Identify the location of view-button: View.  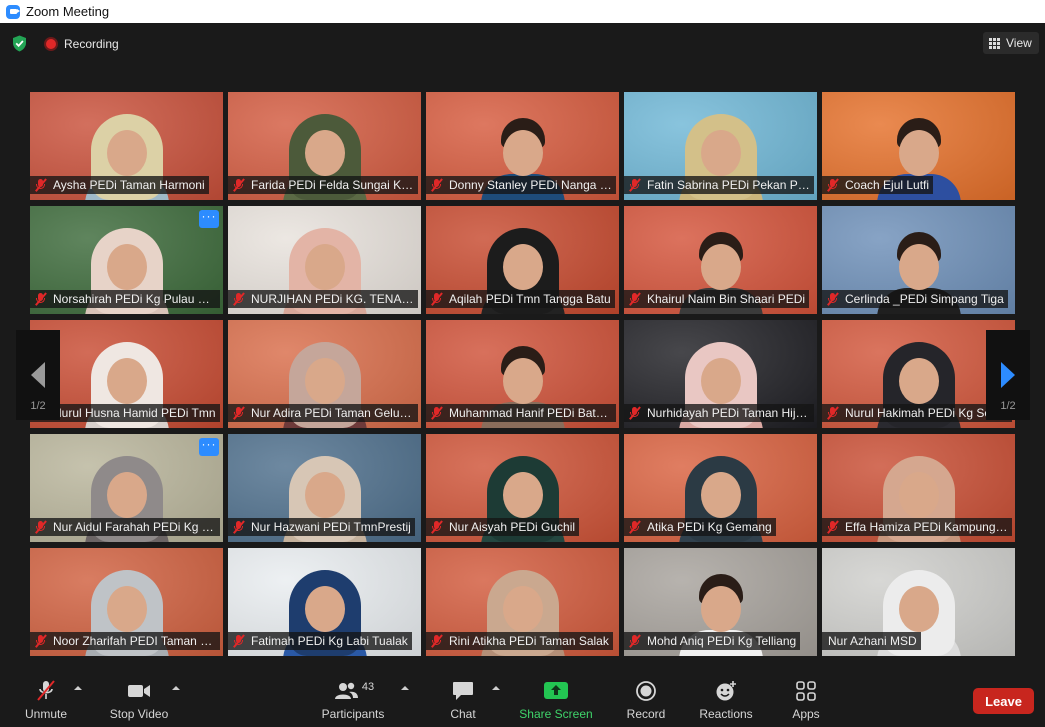
(1011, 43).